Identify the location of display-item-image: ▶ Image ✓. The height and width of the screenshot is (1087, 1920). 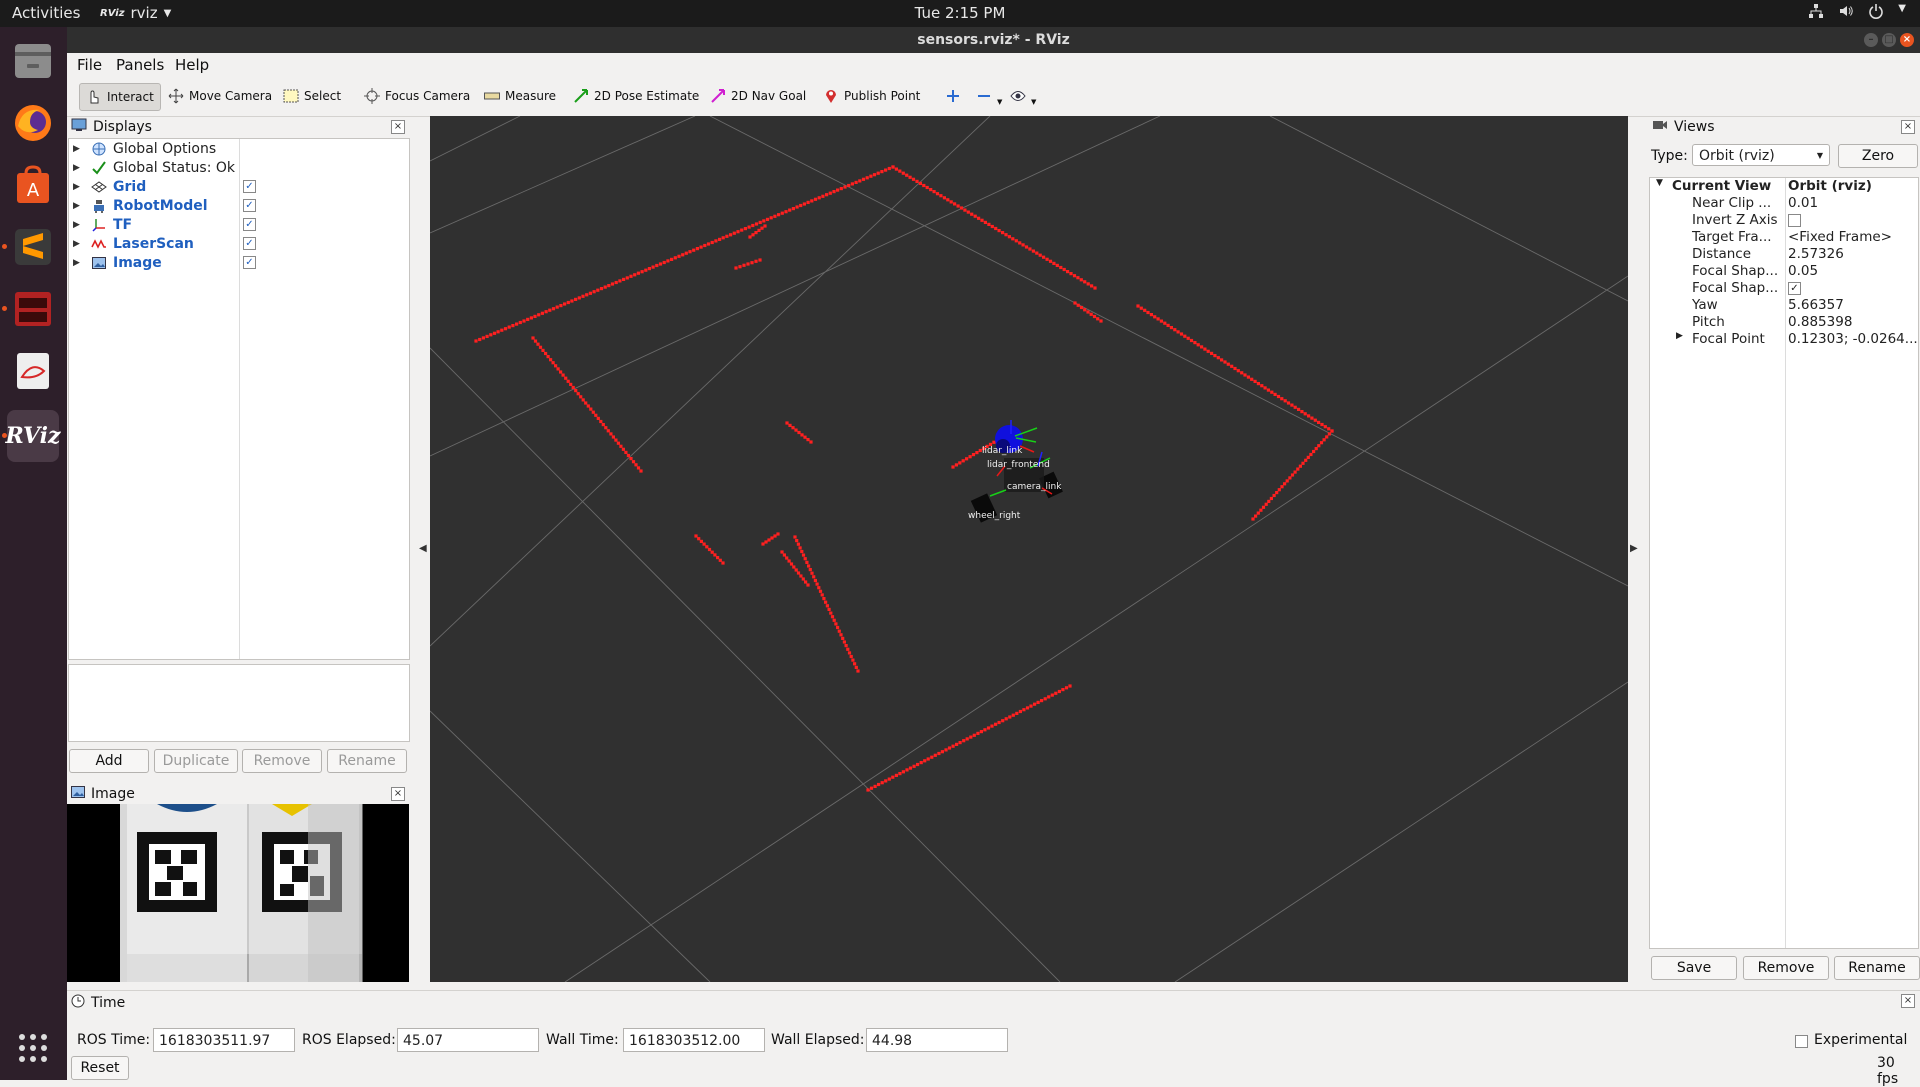
(239, 262).